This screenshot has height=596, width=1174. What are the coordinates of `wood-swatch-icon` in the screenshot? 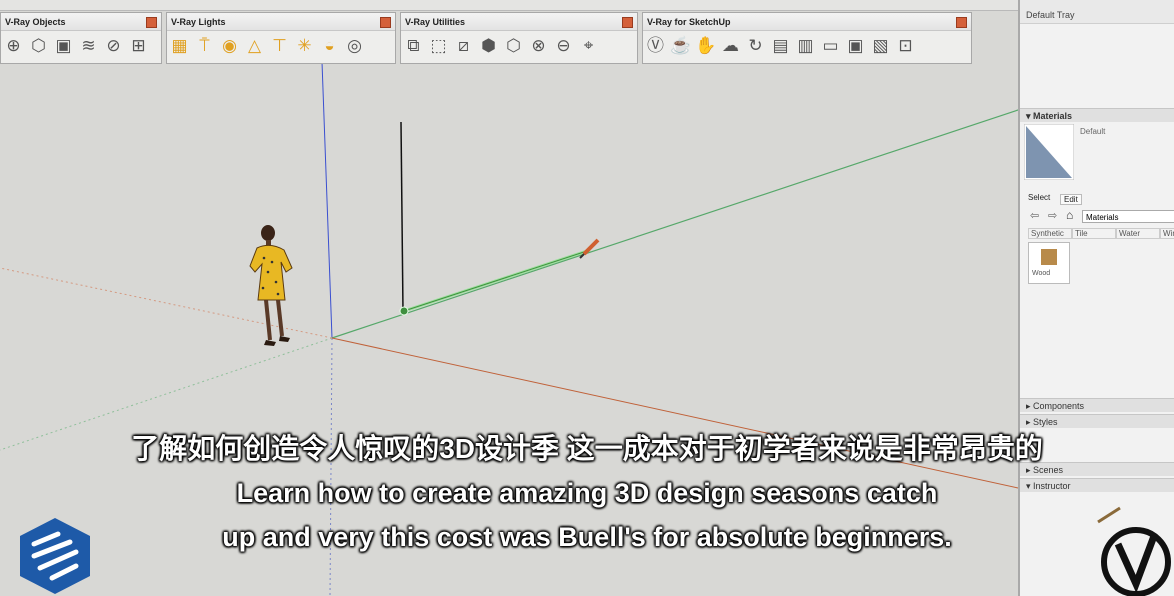 It's located at (1049, 257).